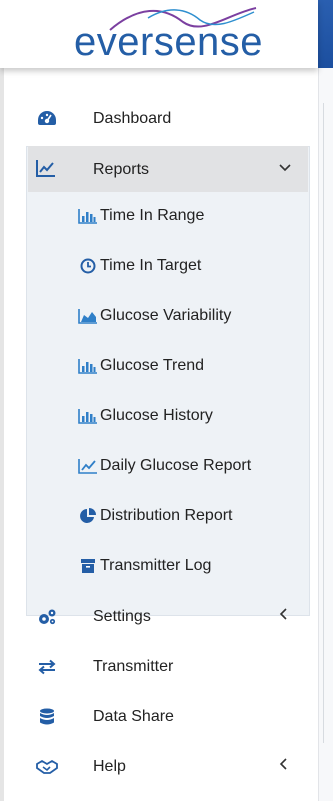 This screenshot has height=801, width=333. I want to click on area-chart-icon, so click(88, 316).